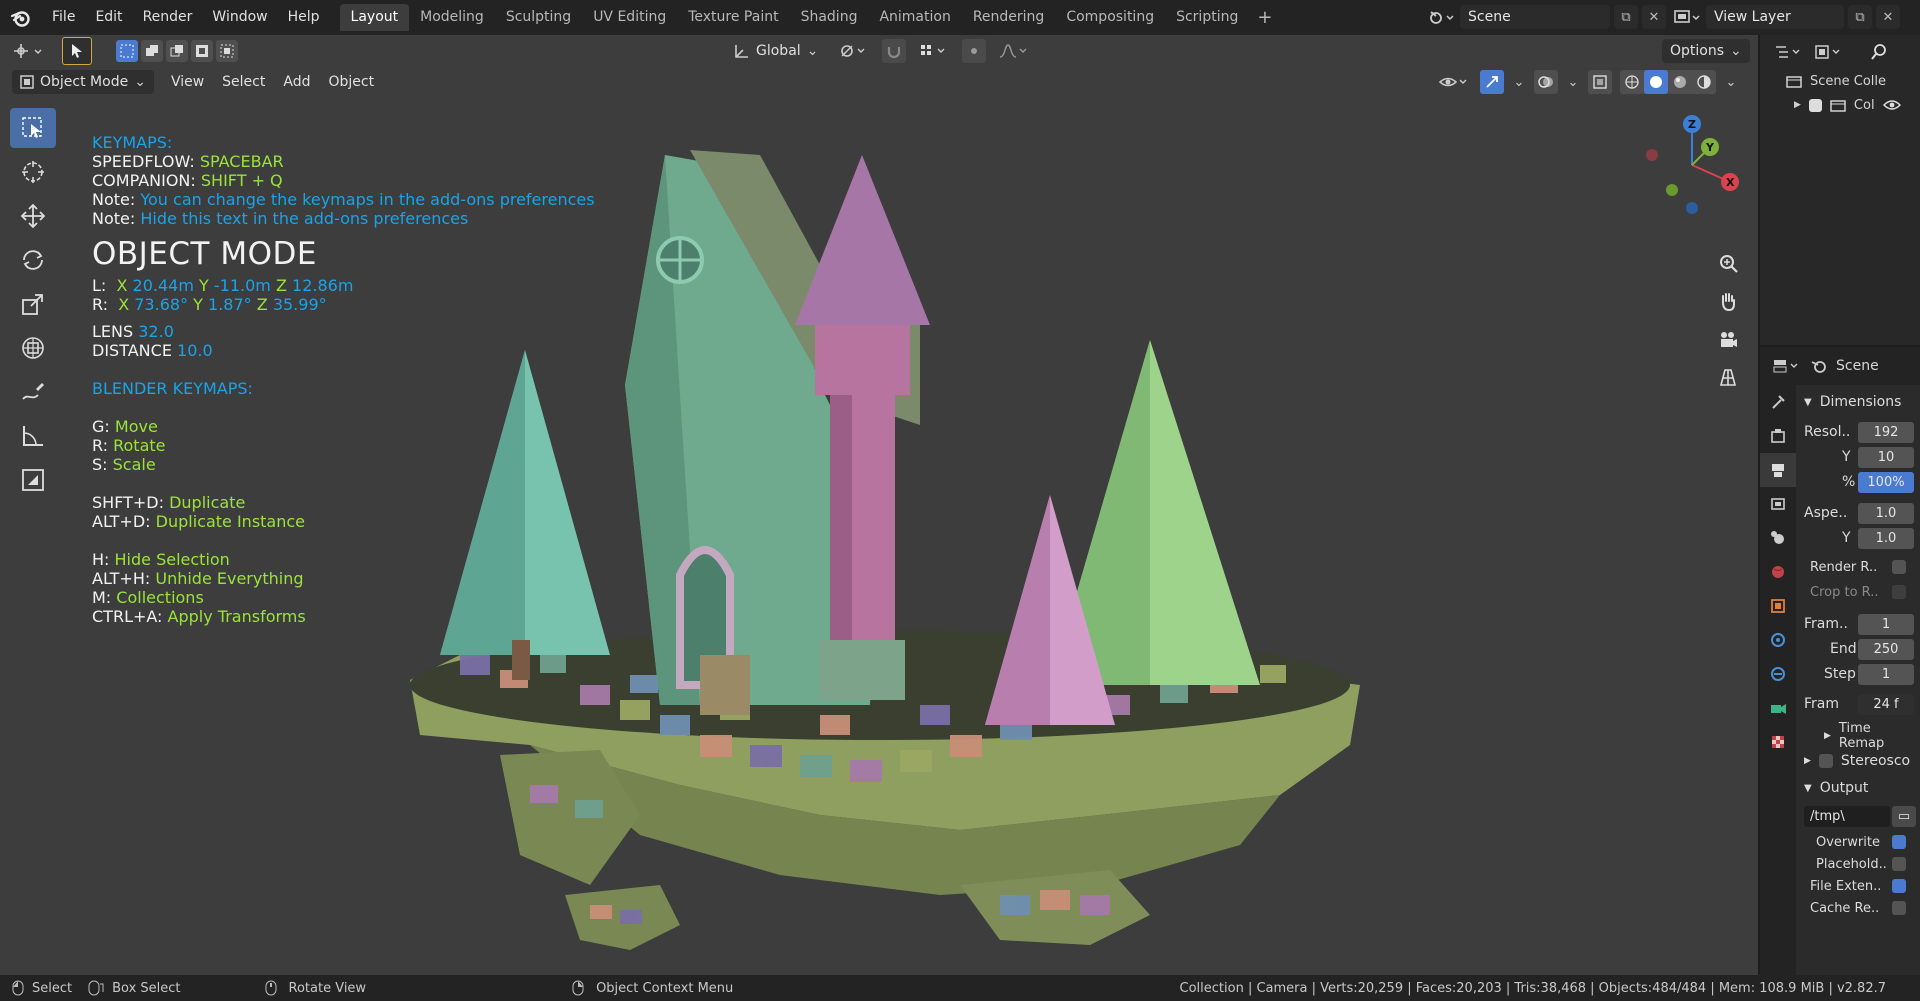 Image resolution: width=1920 pixels, height=1001 pixels. Describe the element at coordinates (1789, 52) in the screenshot. I see `outliner-editor-icon` at that location.